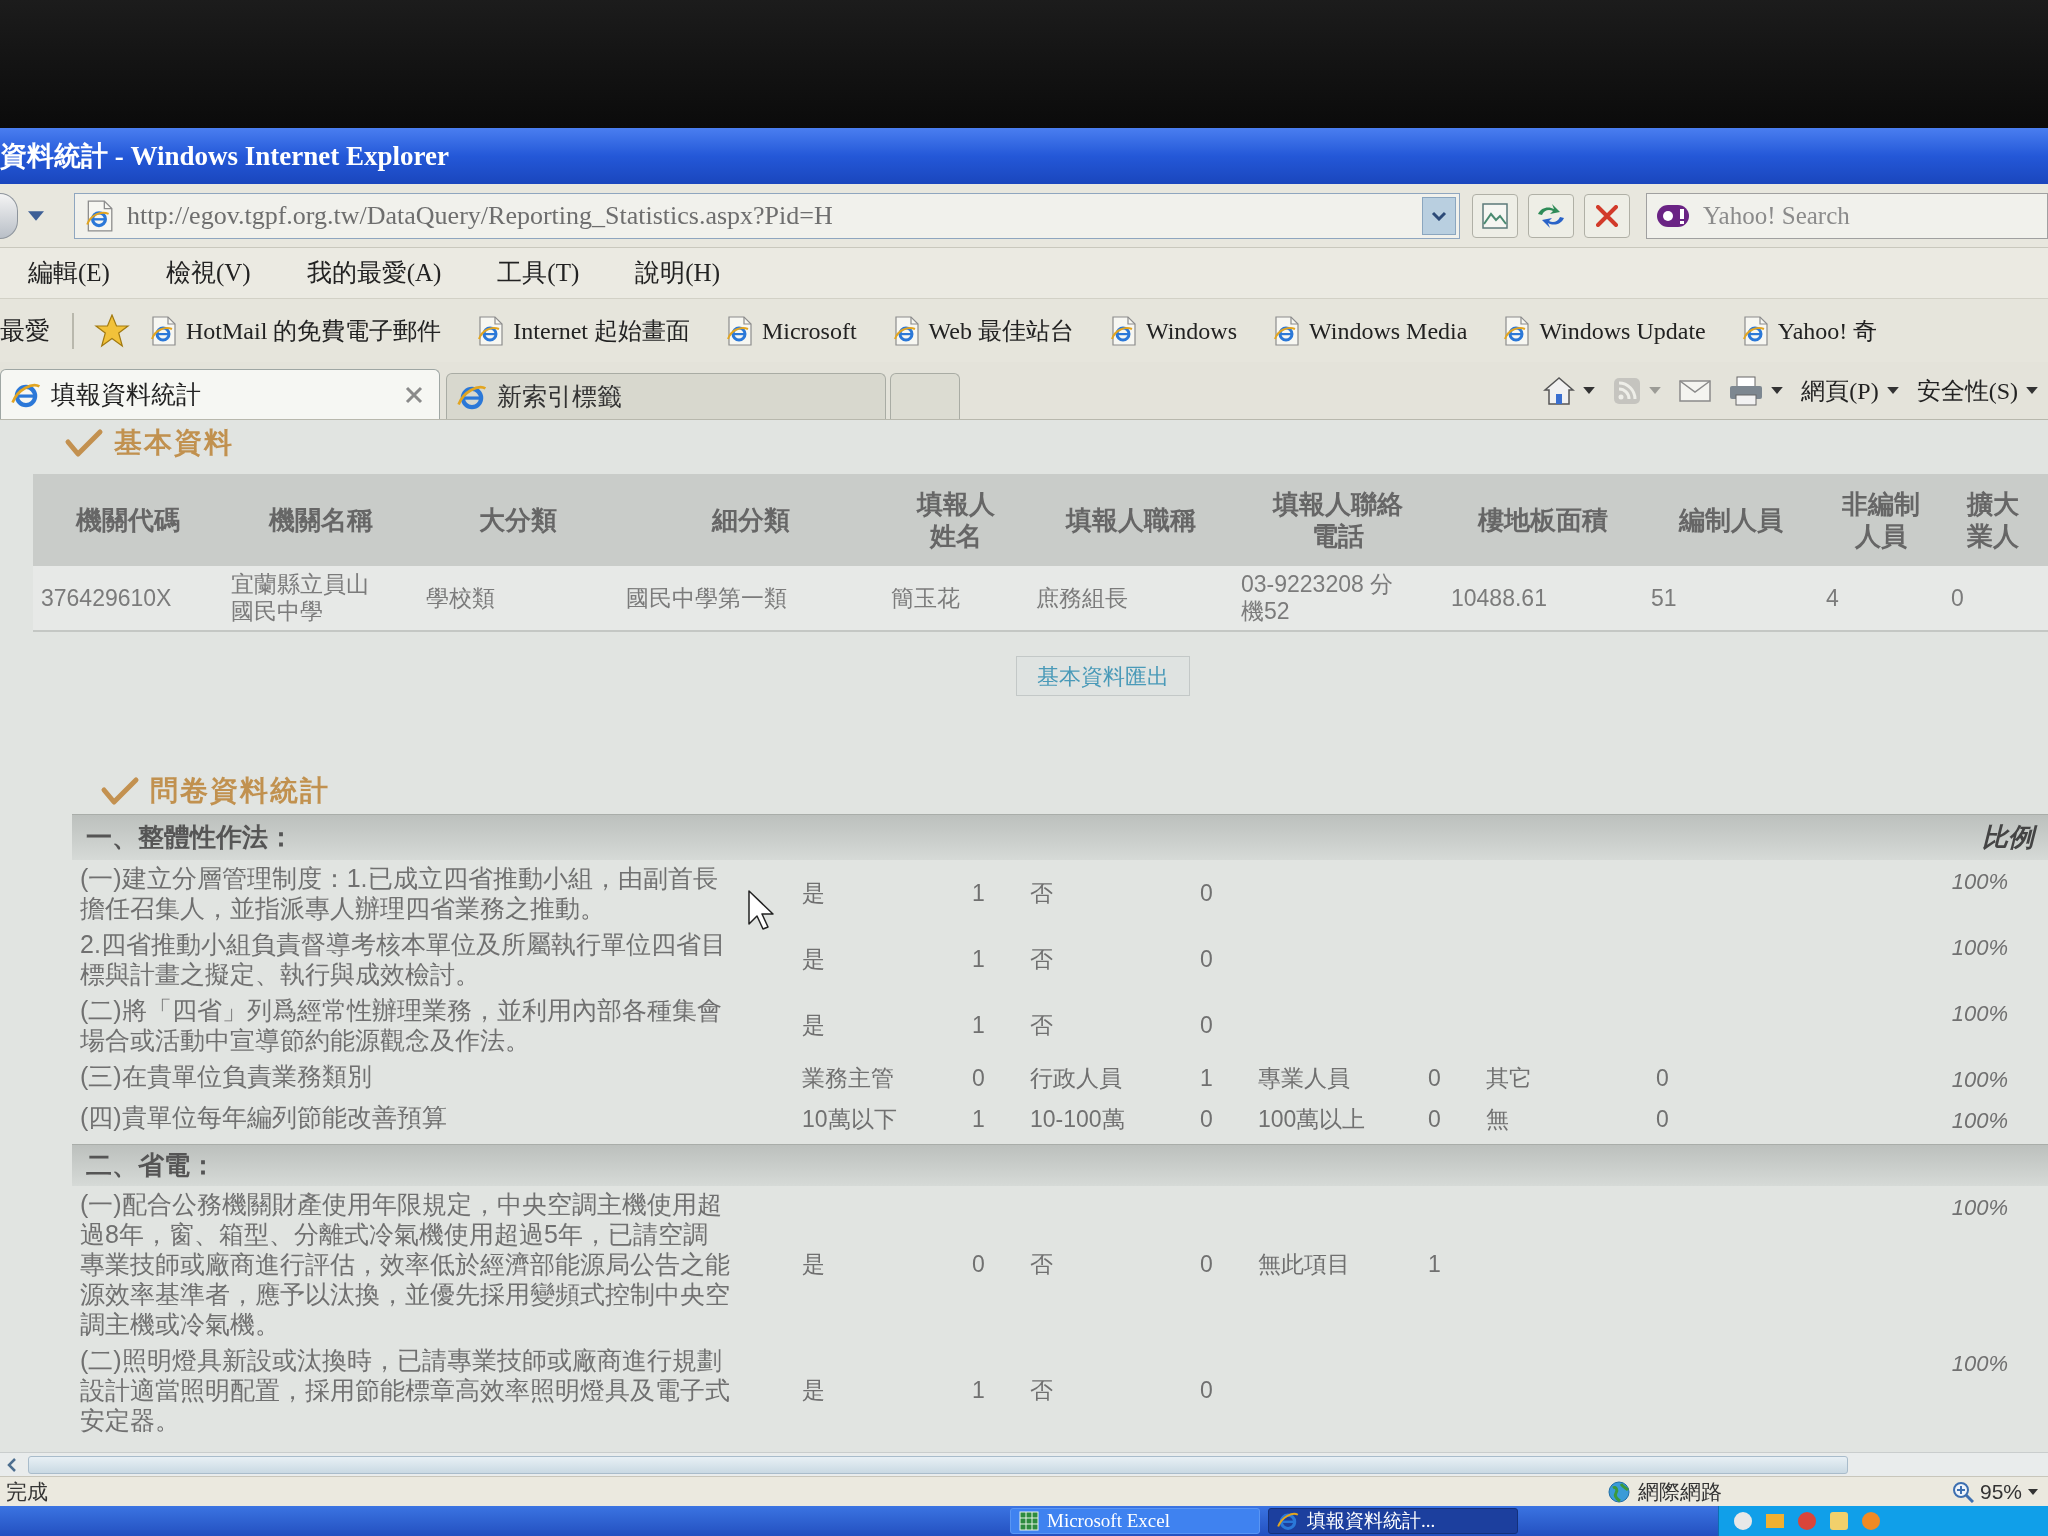 This screenshot has height=1536, width=2048. What do you see at coordinates (208, 273) in the screenshot?
I see `menu-item: 檢視(V)` at bounding box center [208, 273].